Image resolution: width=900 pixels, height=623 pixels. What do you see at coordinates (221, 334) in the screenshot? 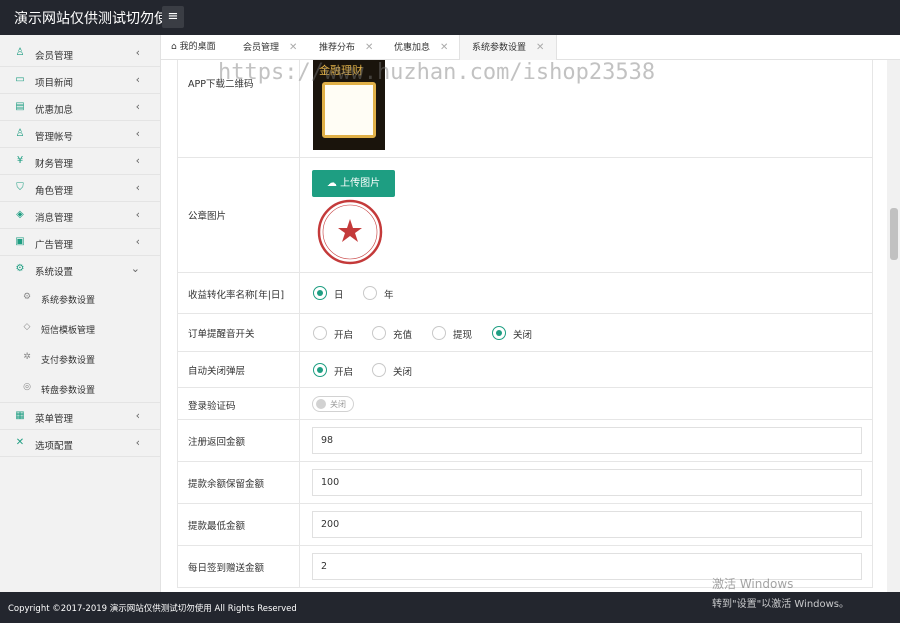
I see `order-alert-label: 订单提醒音开关` at bounding box center [221, 334].